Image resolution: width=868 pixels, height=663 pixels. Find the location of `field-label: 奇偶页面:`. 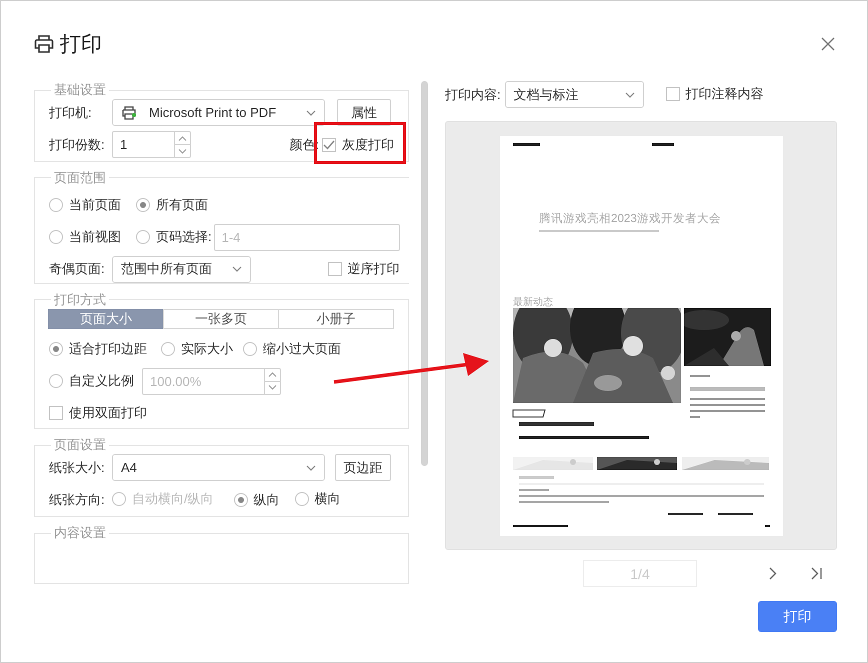

field-label: 奇偶页面: is located at coordinates (77, 269).